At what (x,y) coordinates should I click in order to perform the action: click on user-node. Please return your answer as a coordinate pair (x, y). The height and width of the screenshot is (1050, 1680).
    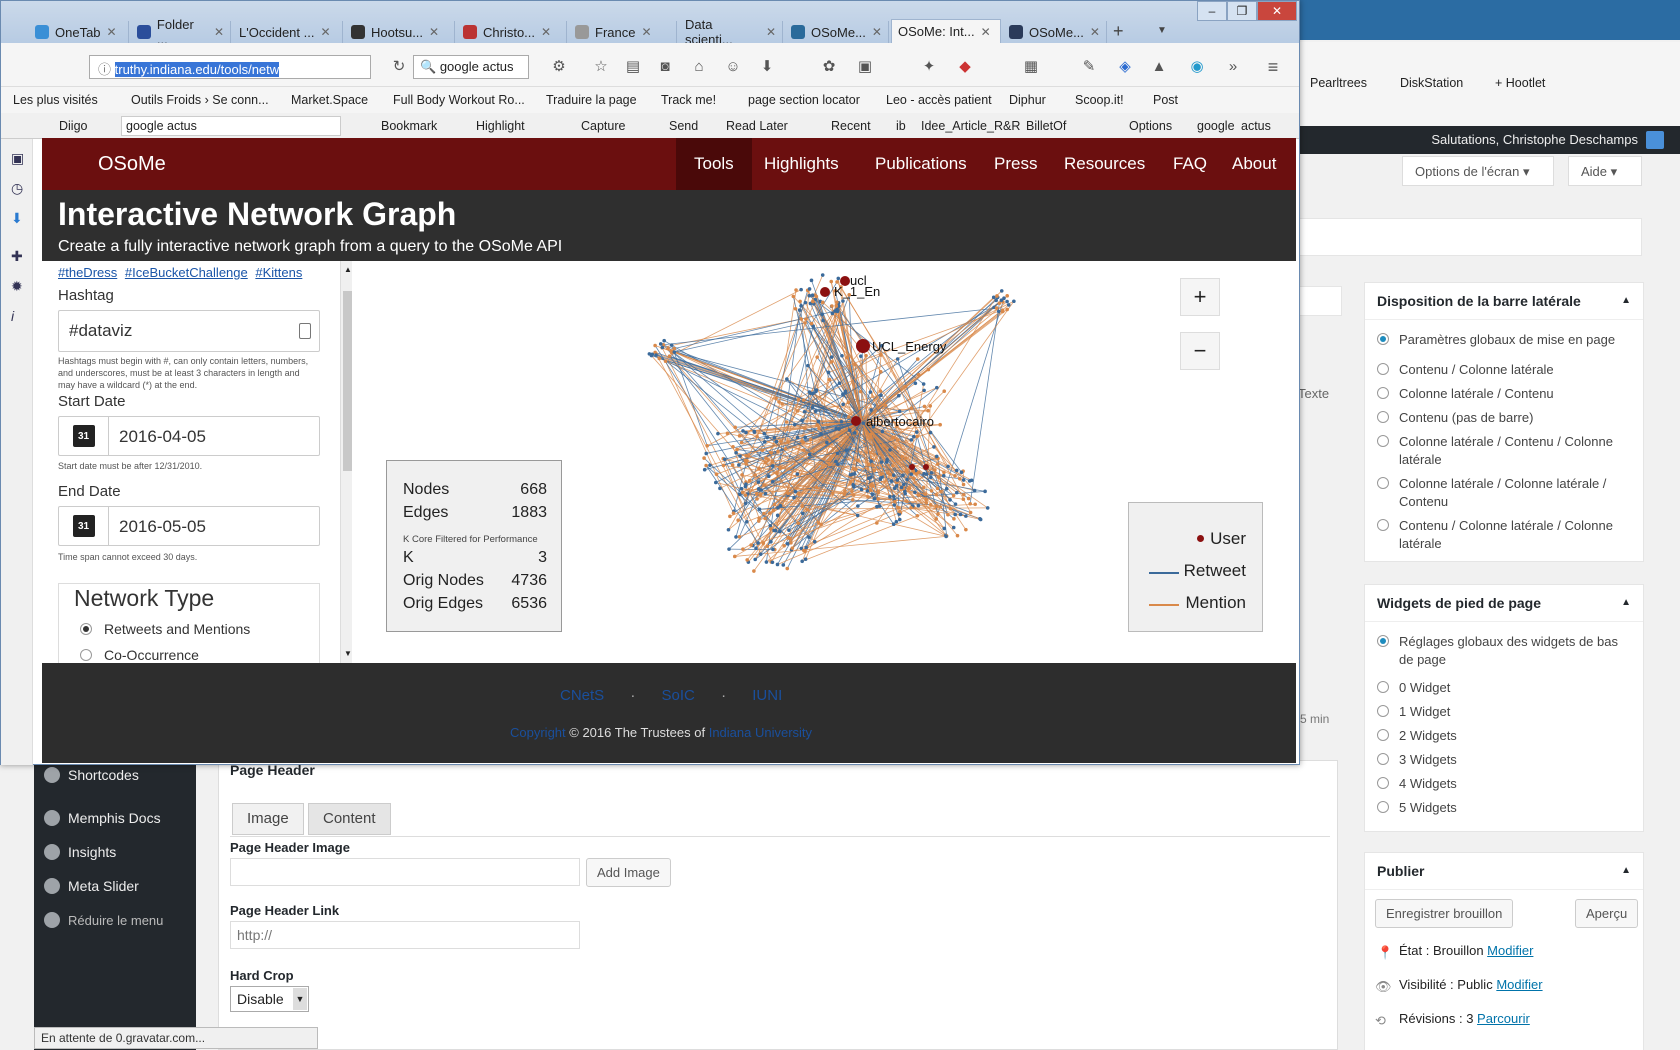
    Looking at the image, I should click on (926, 467).